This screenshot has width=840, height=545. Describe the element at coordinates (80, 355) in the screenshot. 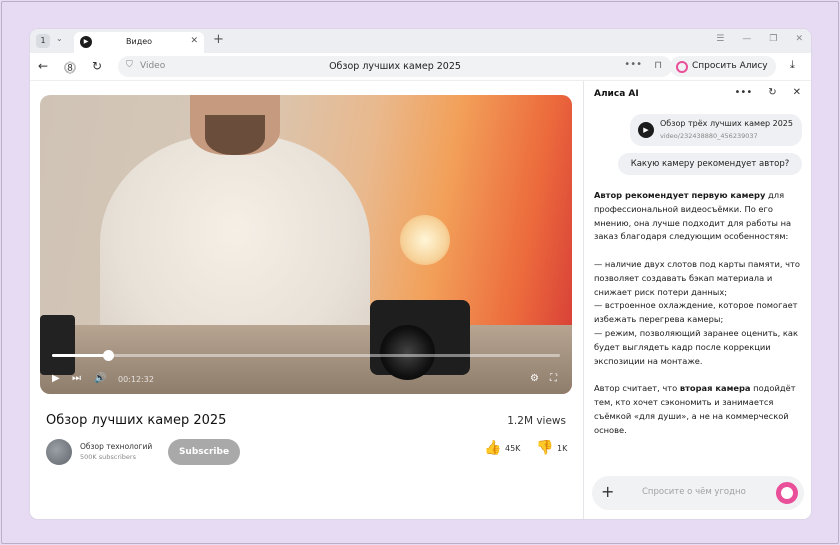

I see `progress-fill` at that location.